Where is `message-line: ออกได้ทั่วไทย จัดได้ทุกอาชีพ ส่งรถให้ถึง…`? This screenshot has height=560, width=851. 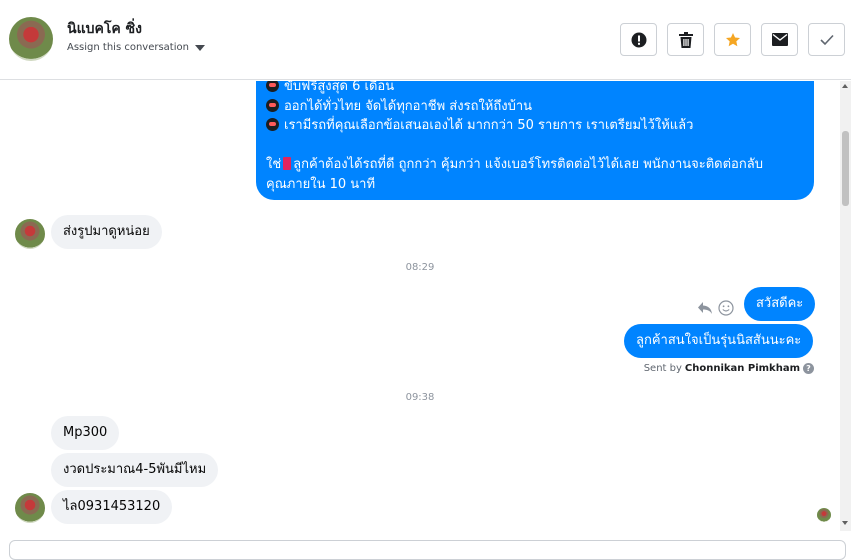 message-line: ออกได้ทั่วไทย จัดได้ทุกอาชีพ ส่งรถให้ถึง… is located at coordinates (535, 107).